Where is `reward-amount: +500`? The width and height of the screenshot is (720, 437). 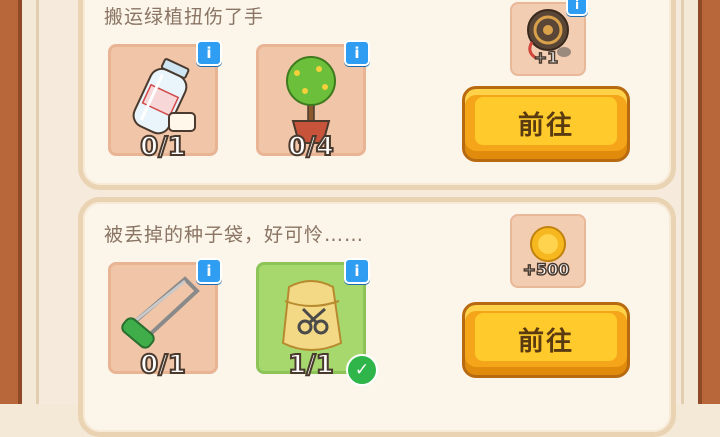 reward-amount: +500 is located at coordinates (546, 269).